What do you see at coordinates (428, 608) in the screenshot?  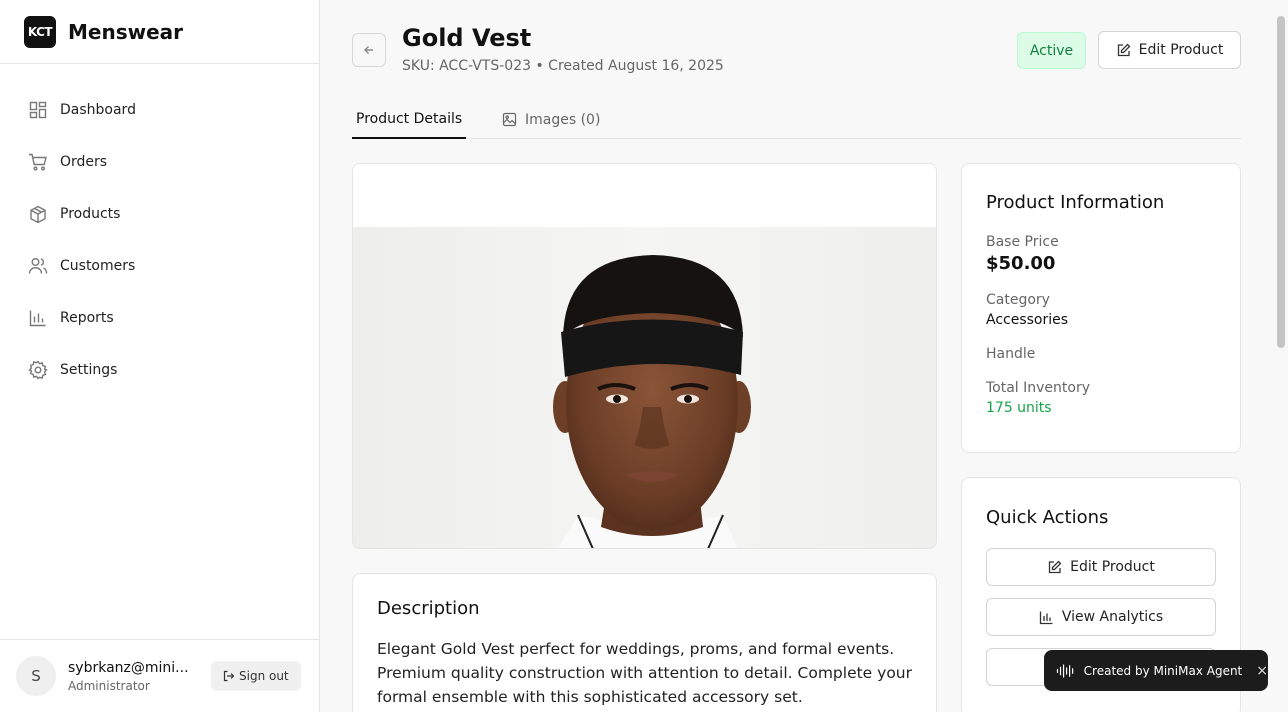 I see `description-title: Description` at bounding box center [428, 608].